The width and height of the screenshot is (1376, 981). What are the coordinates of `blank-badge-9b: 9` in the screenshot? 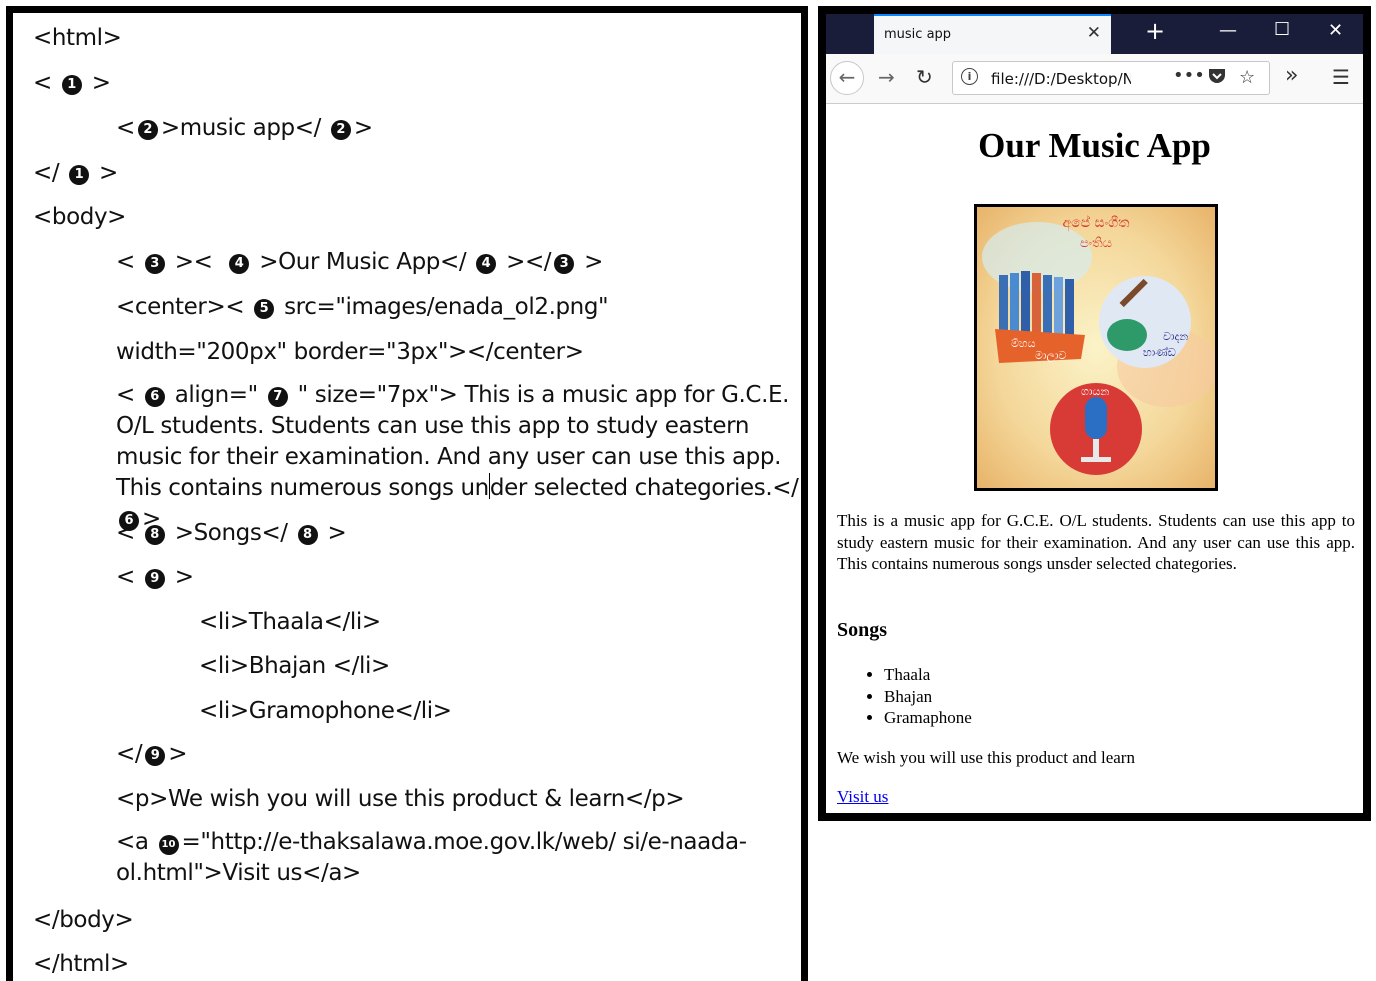 It's located at (155, 756).